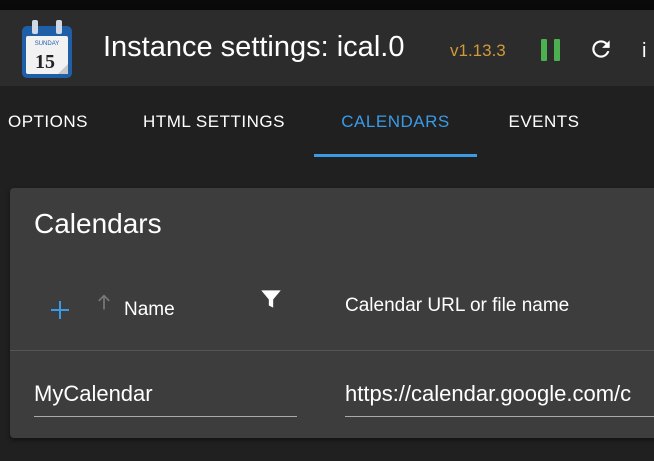 The image size is (654, 461). I want to click on tab-calendars: CALENDARS, so click(395, 122).